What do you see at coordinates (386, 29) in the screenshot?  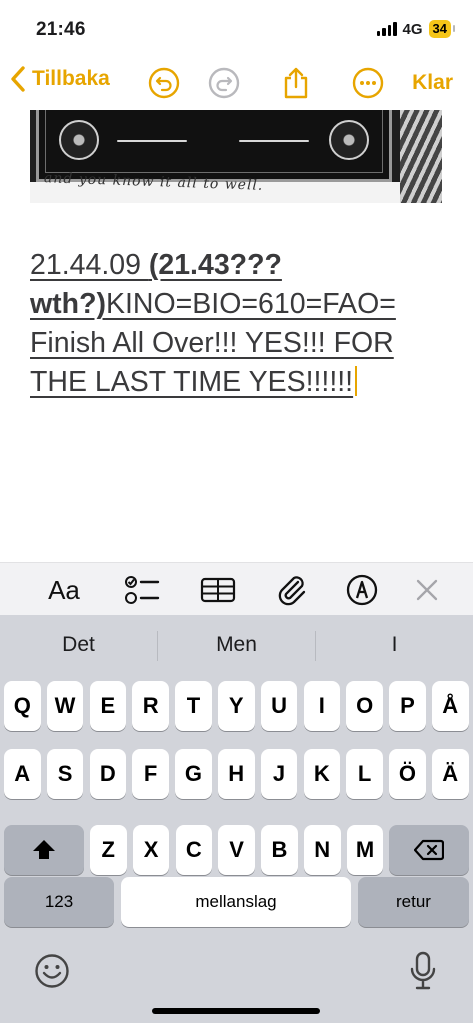 I see `cellular-signal-icon` at bounding box center [386, 29].